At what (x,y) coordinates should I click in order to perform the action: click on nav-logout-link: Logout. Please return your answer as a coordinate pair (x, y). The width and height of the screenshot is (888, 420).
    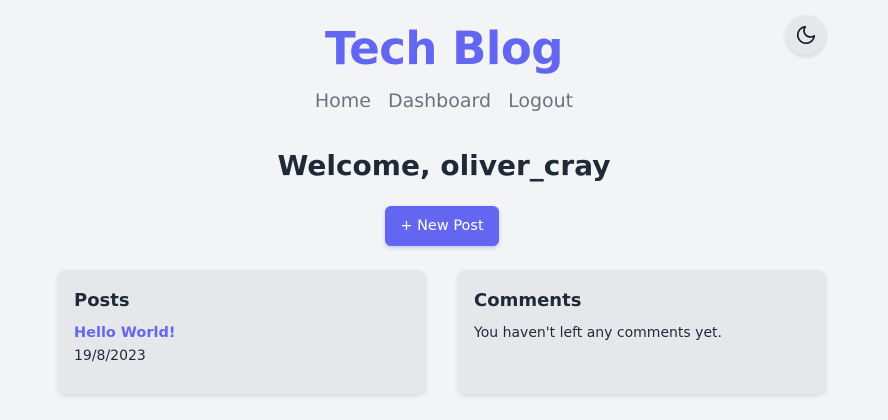
    Looking at the image, I should click on (540, 101).